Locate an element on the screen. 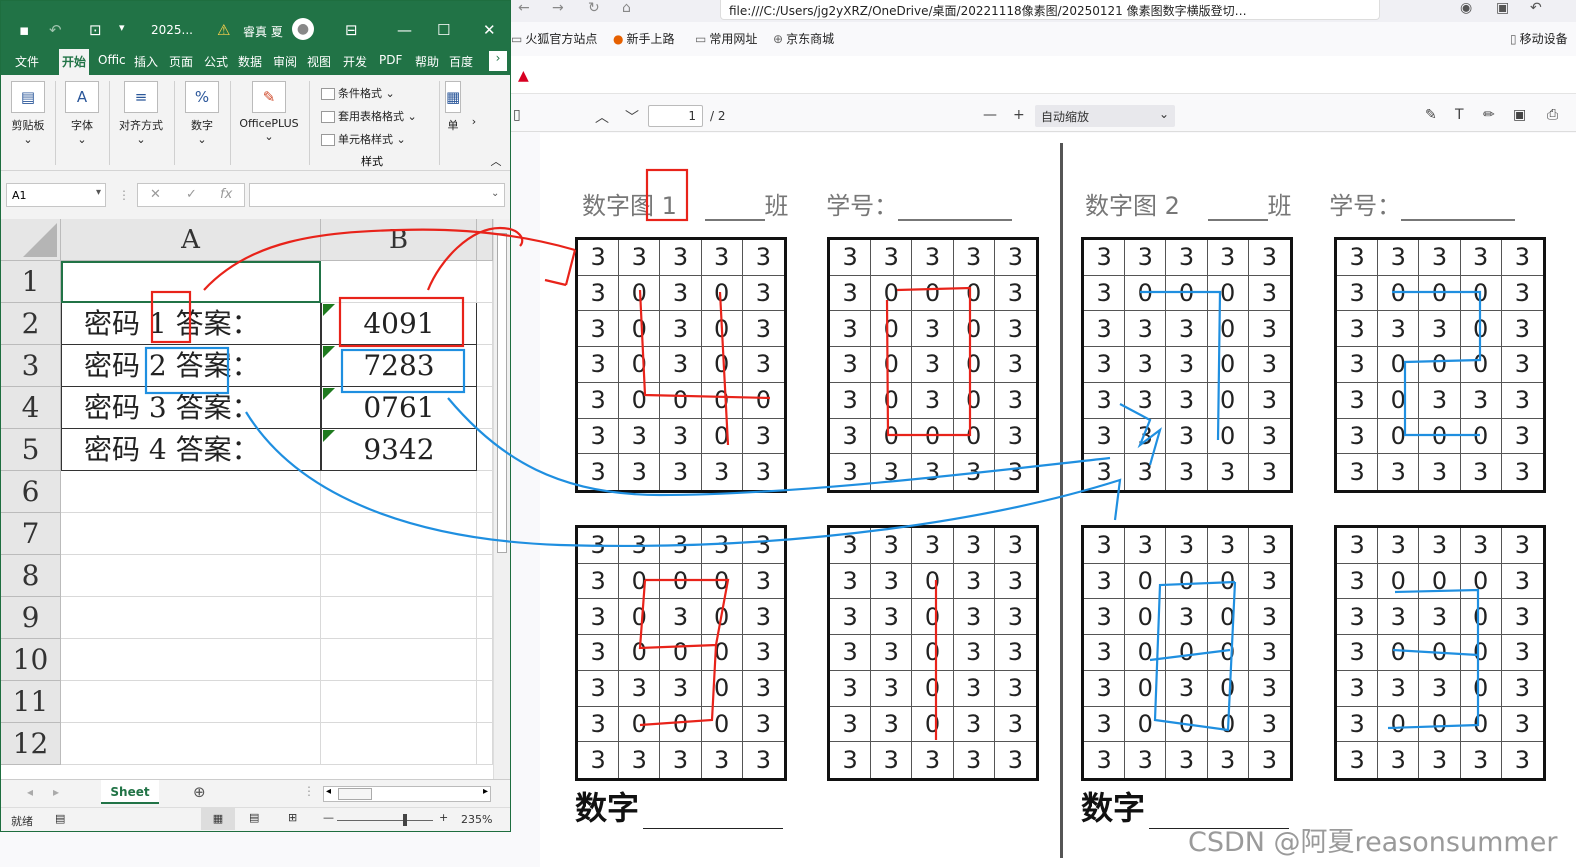 This screenshot has height=867, width=1576. tab-home: 开始 is located at coordinates (74, 62).